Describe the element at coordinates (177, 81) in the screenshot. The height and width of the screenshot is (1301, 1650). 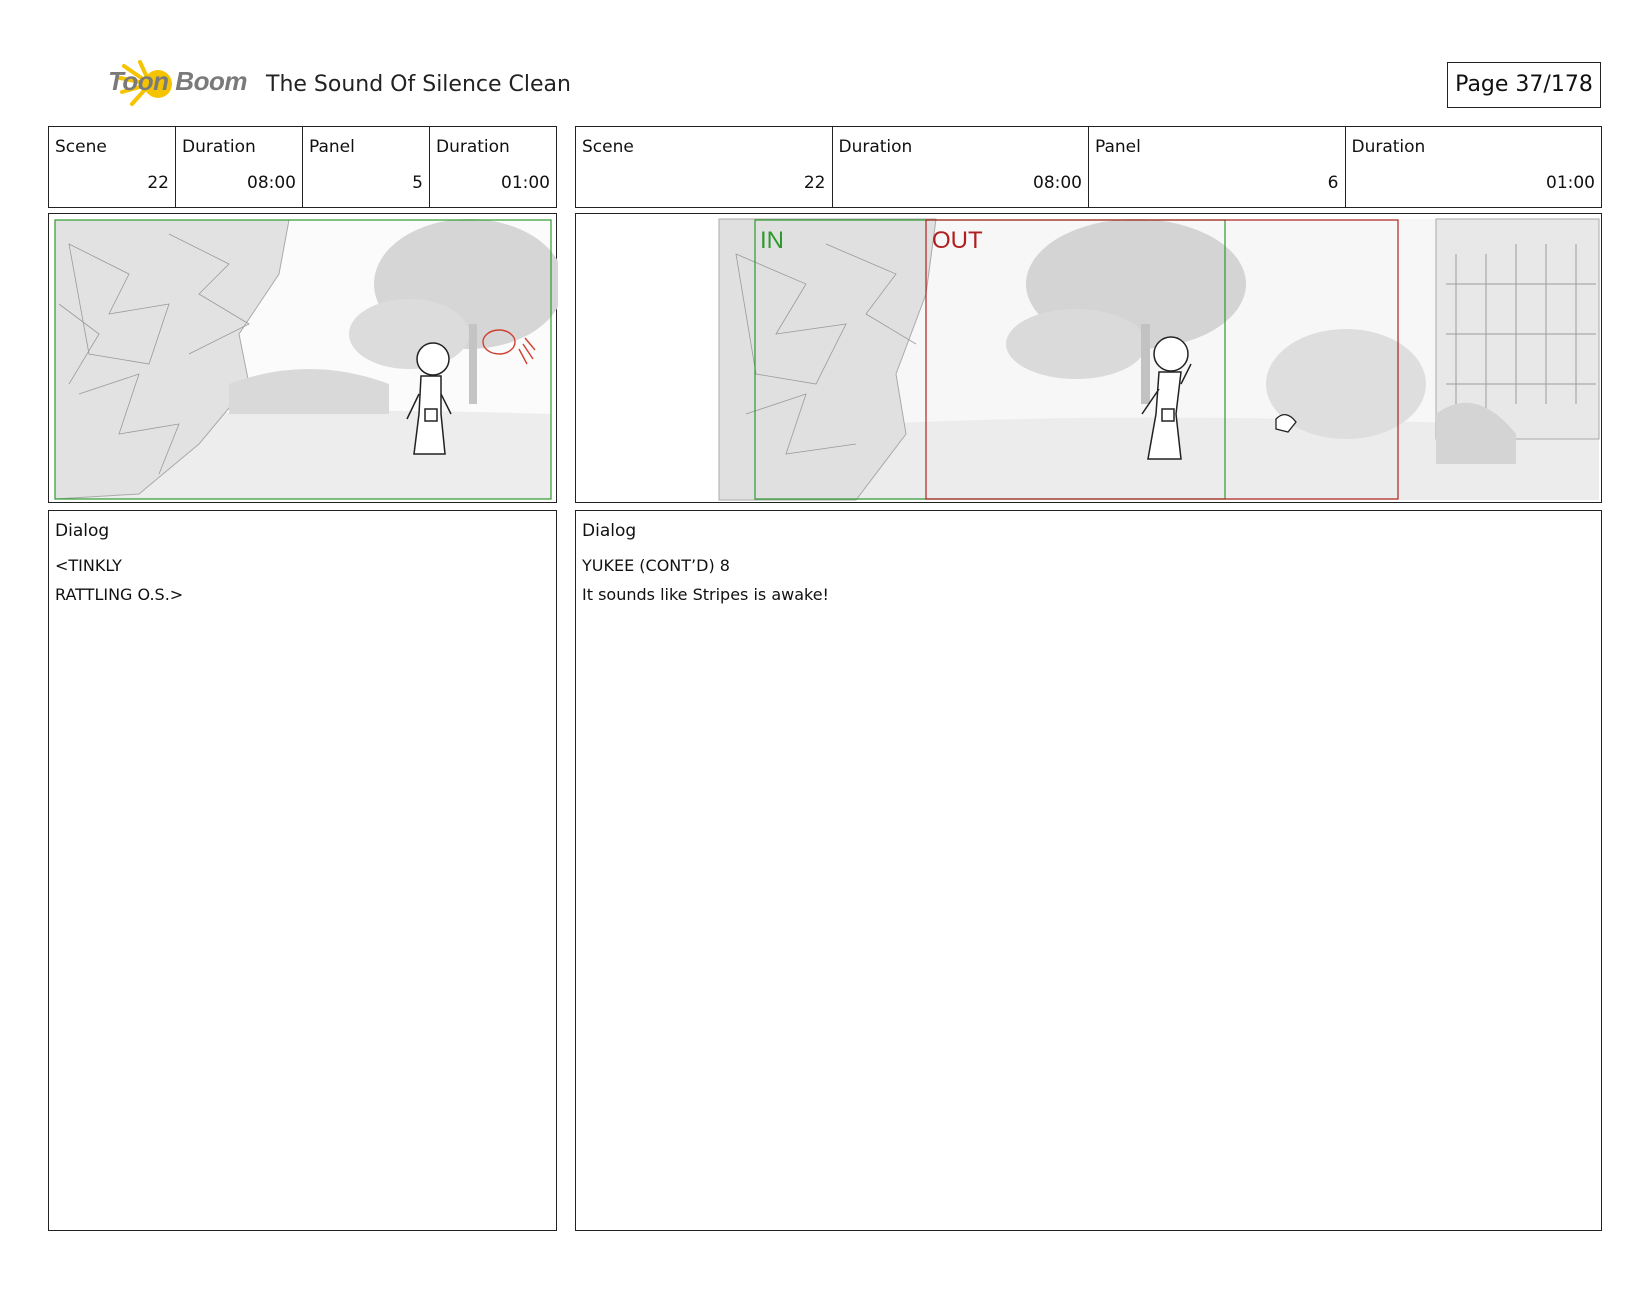
I see `brand-name: Toon Boom` at that location.